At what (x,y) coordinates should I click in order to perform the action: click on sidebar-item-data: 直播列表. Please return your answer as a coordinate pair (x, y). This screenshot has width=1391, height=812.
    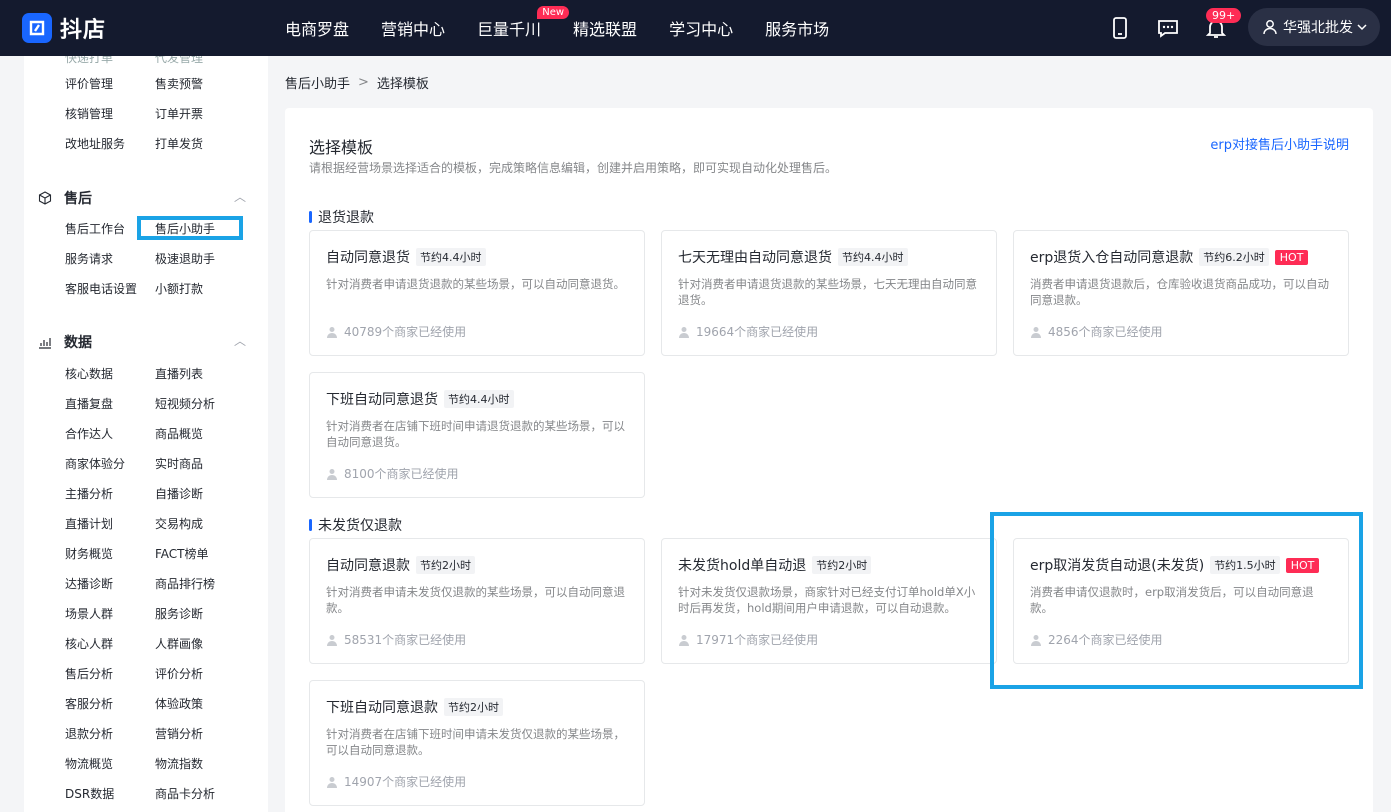
    Looking at the image, I should click on (179, 374).